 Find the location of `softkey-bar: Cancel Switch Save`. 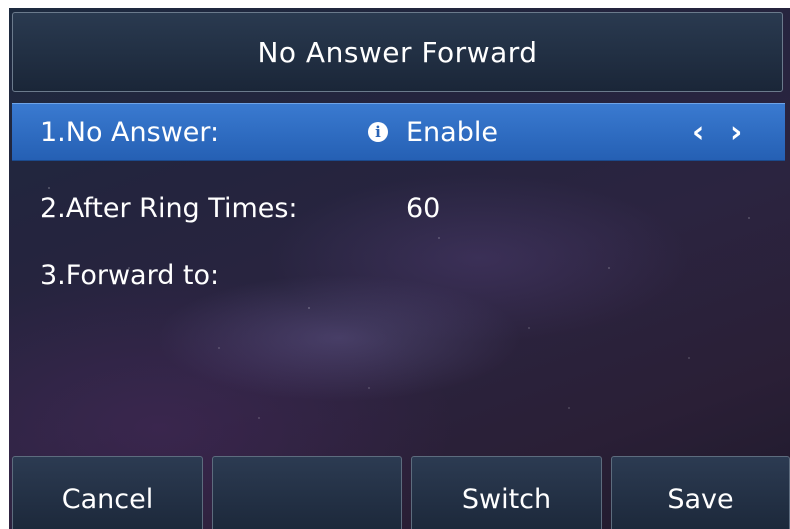

softkey-bar: Cancel Switch Save is located at coordinates (399, 492).